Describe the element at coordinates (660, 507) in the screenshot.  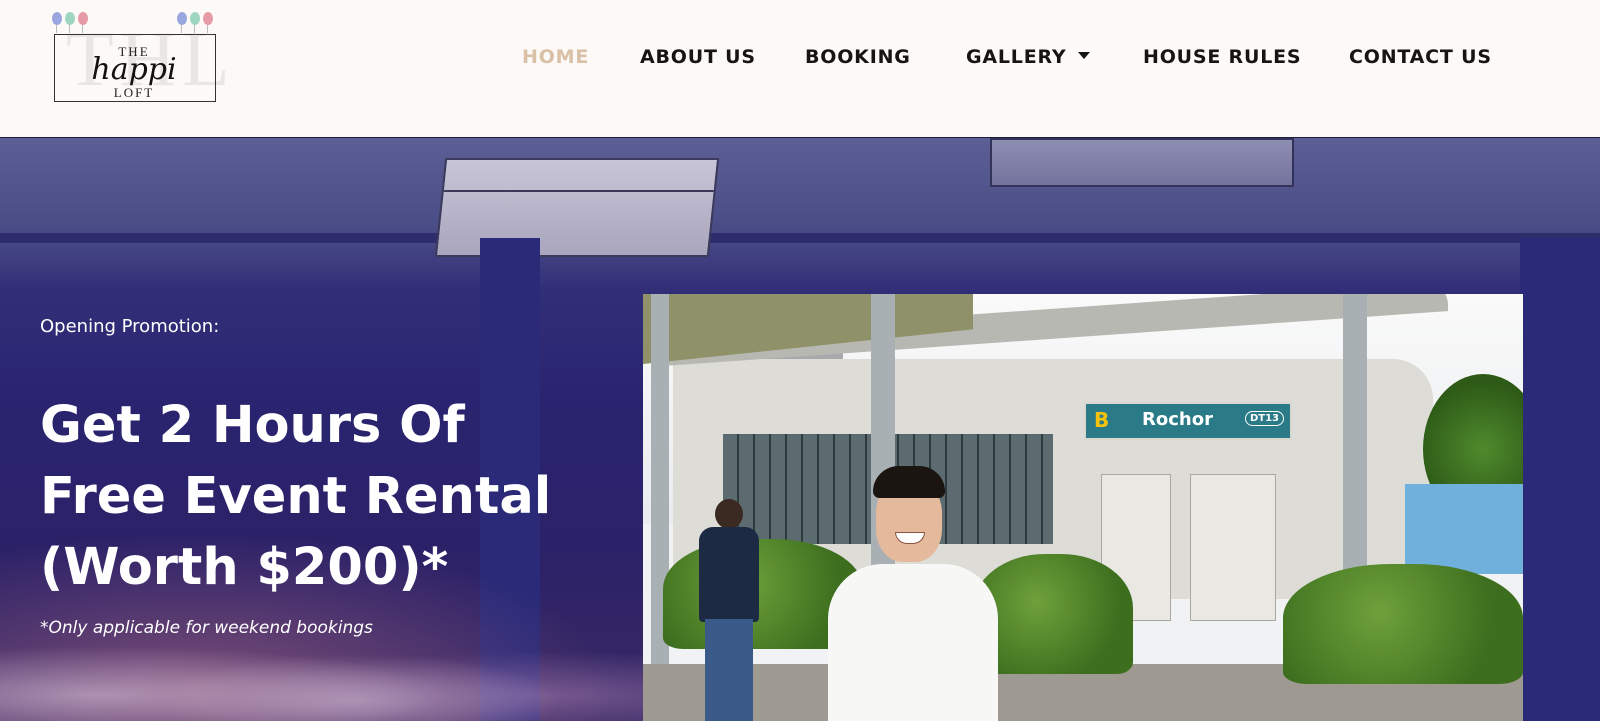
I see `walkway-column` at that location.